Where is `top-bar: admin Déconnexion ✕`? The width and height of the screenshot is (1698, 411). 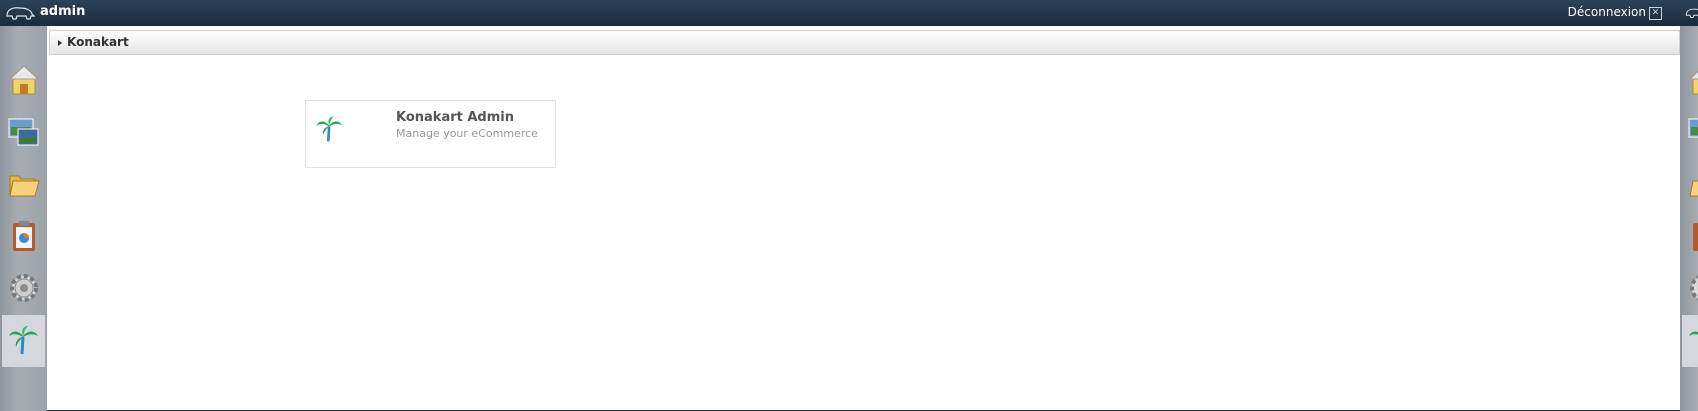
top-bar: admin Déconnexion ✕ is located at coordinates (849, 13).